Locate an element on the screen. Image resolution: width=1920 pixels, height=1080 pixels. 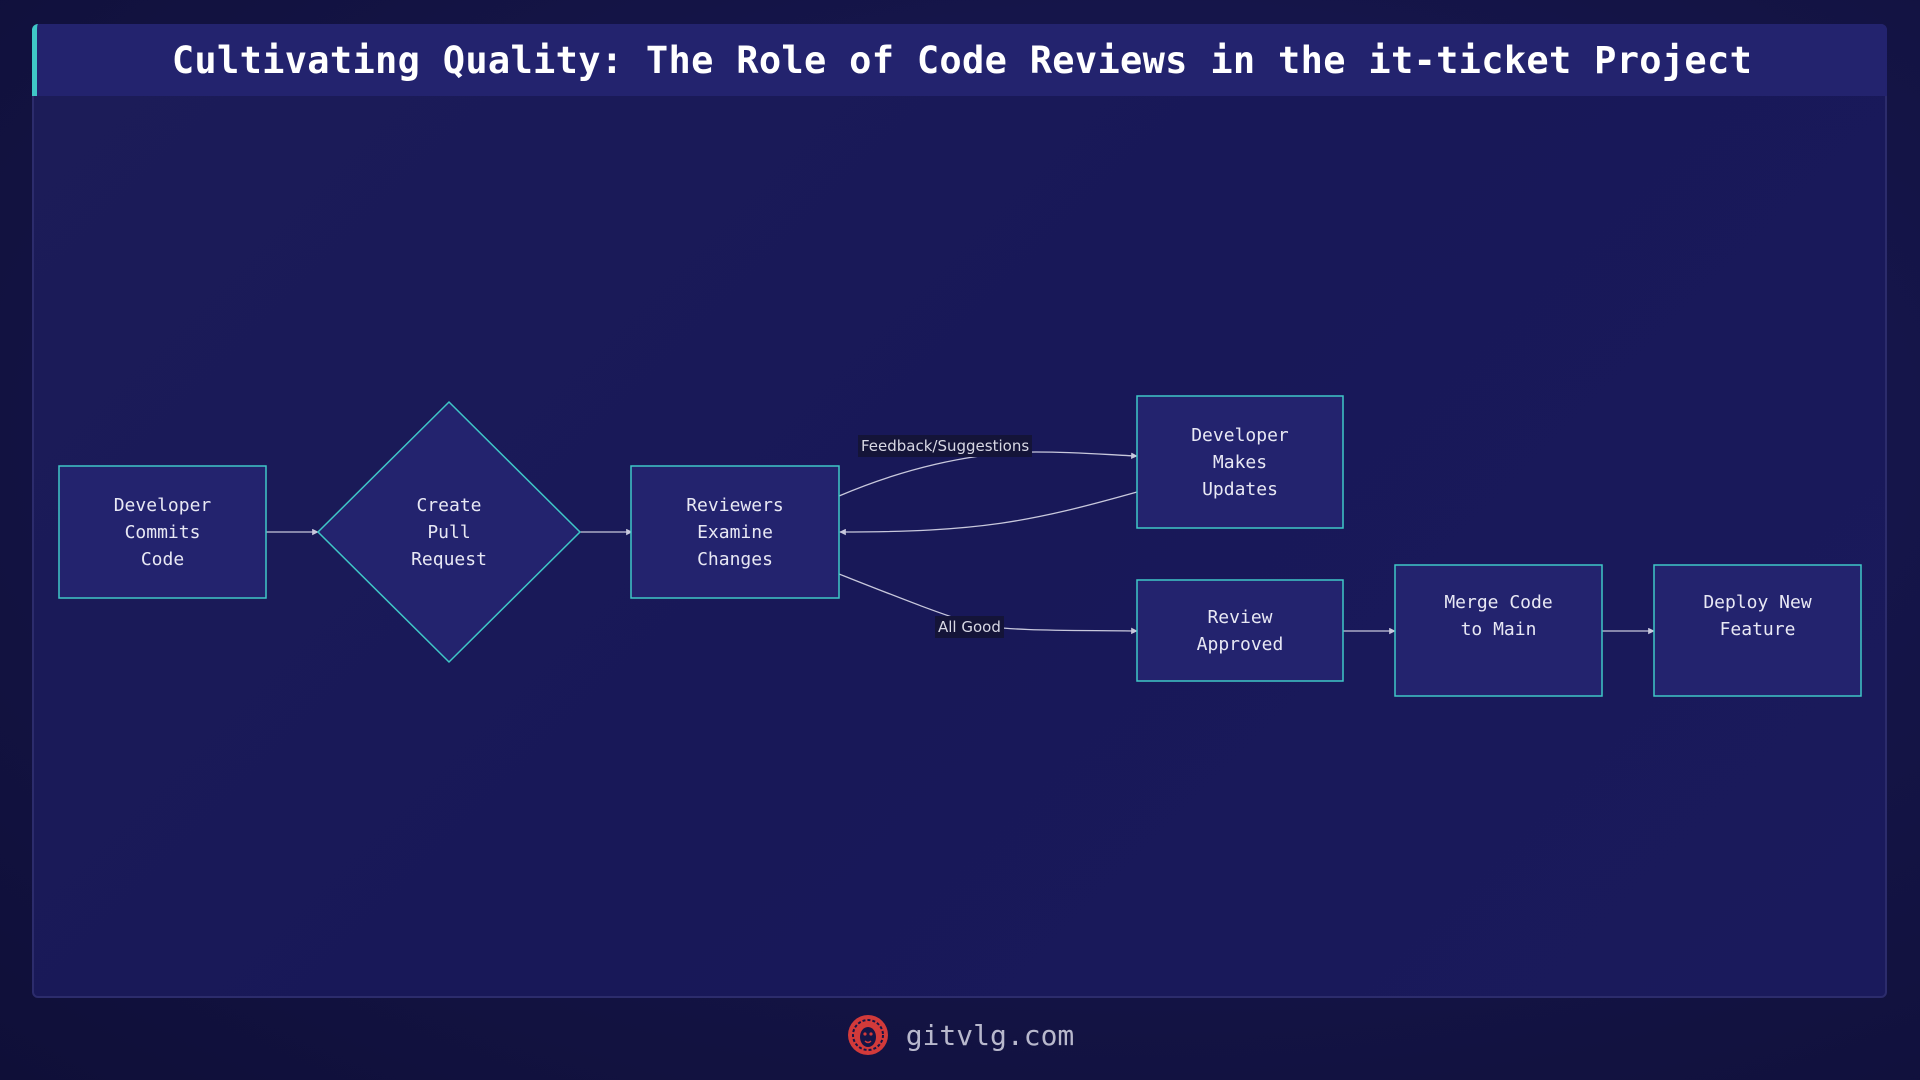
node-deploy-label: Deploy New Feature is located at coordinates (1757, 616).